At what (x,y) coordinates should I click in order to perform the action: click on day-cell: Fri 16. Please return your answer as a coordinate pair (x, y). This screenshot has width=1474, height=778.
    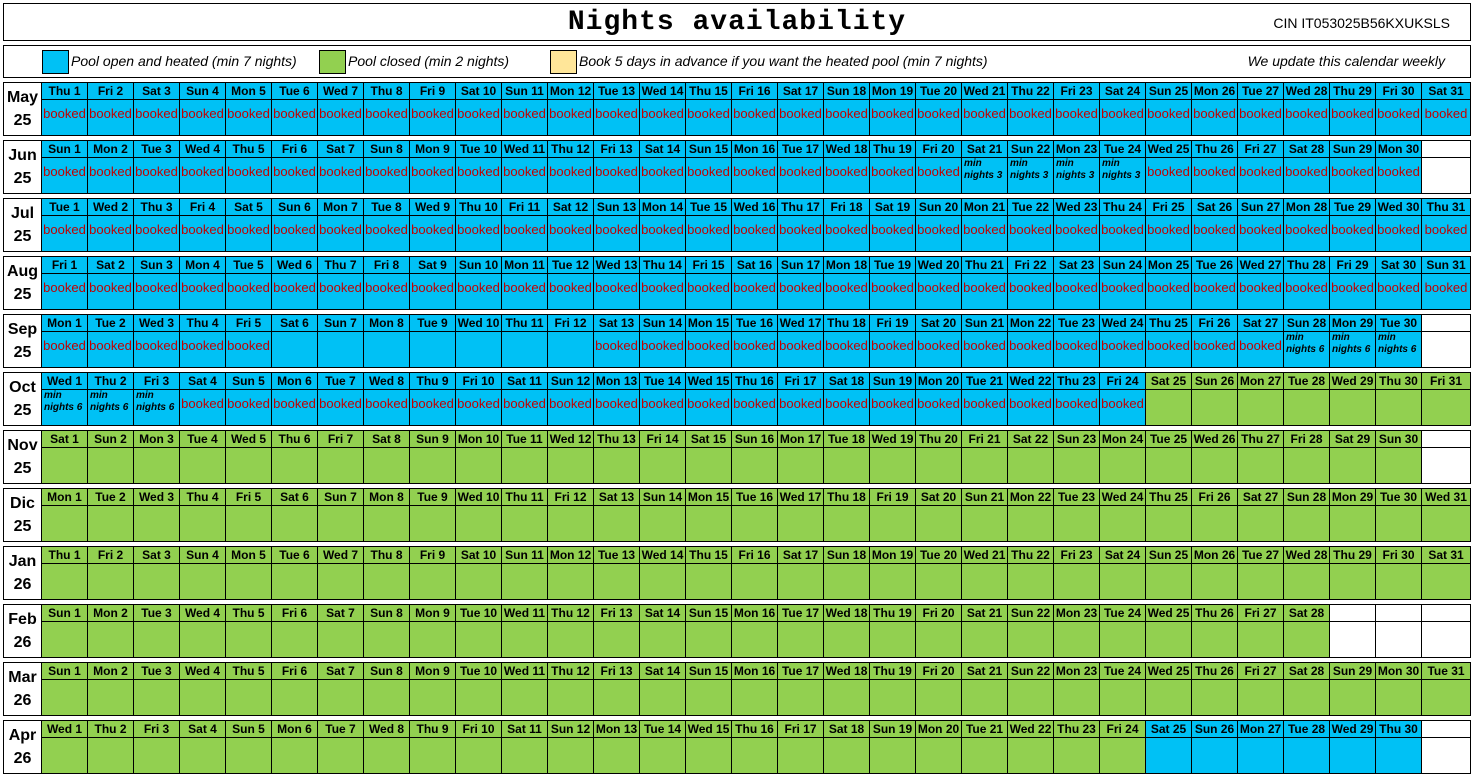
    Looking at the image, I should click on (754, 573).